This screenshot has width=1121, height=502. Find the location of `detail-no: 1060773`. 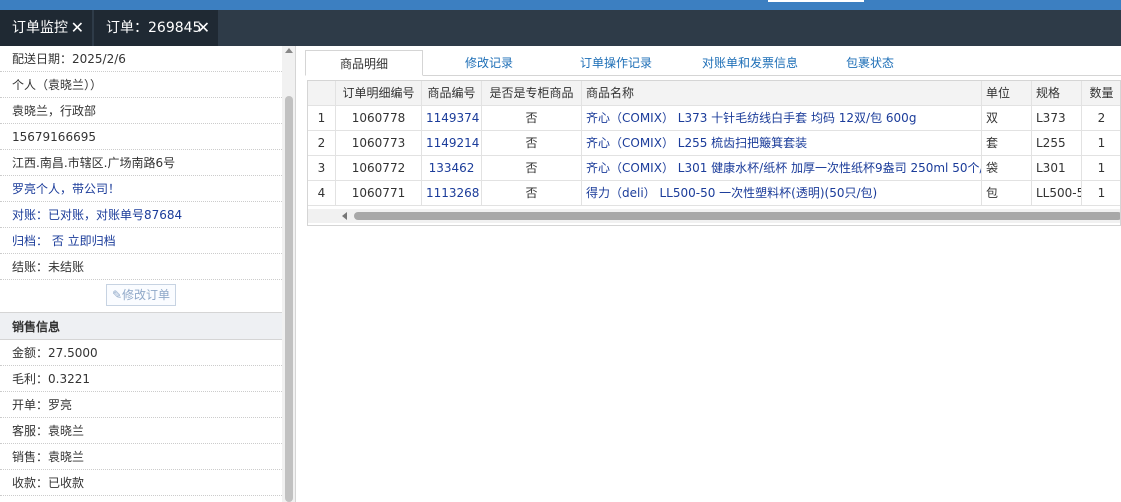

detail-no: 1060773 is located at coordinates (379, 143).